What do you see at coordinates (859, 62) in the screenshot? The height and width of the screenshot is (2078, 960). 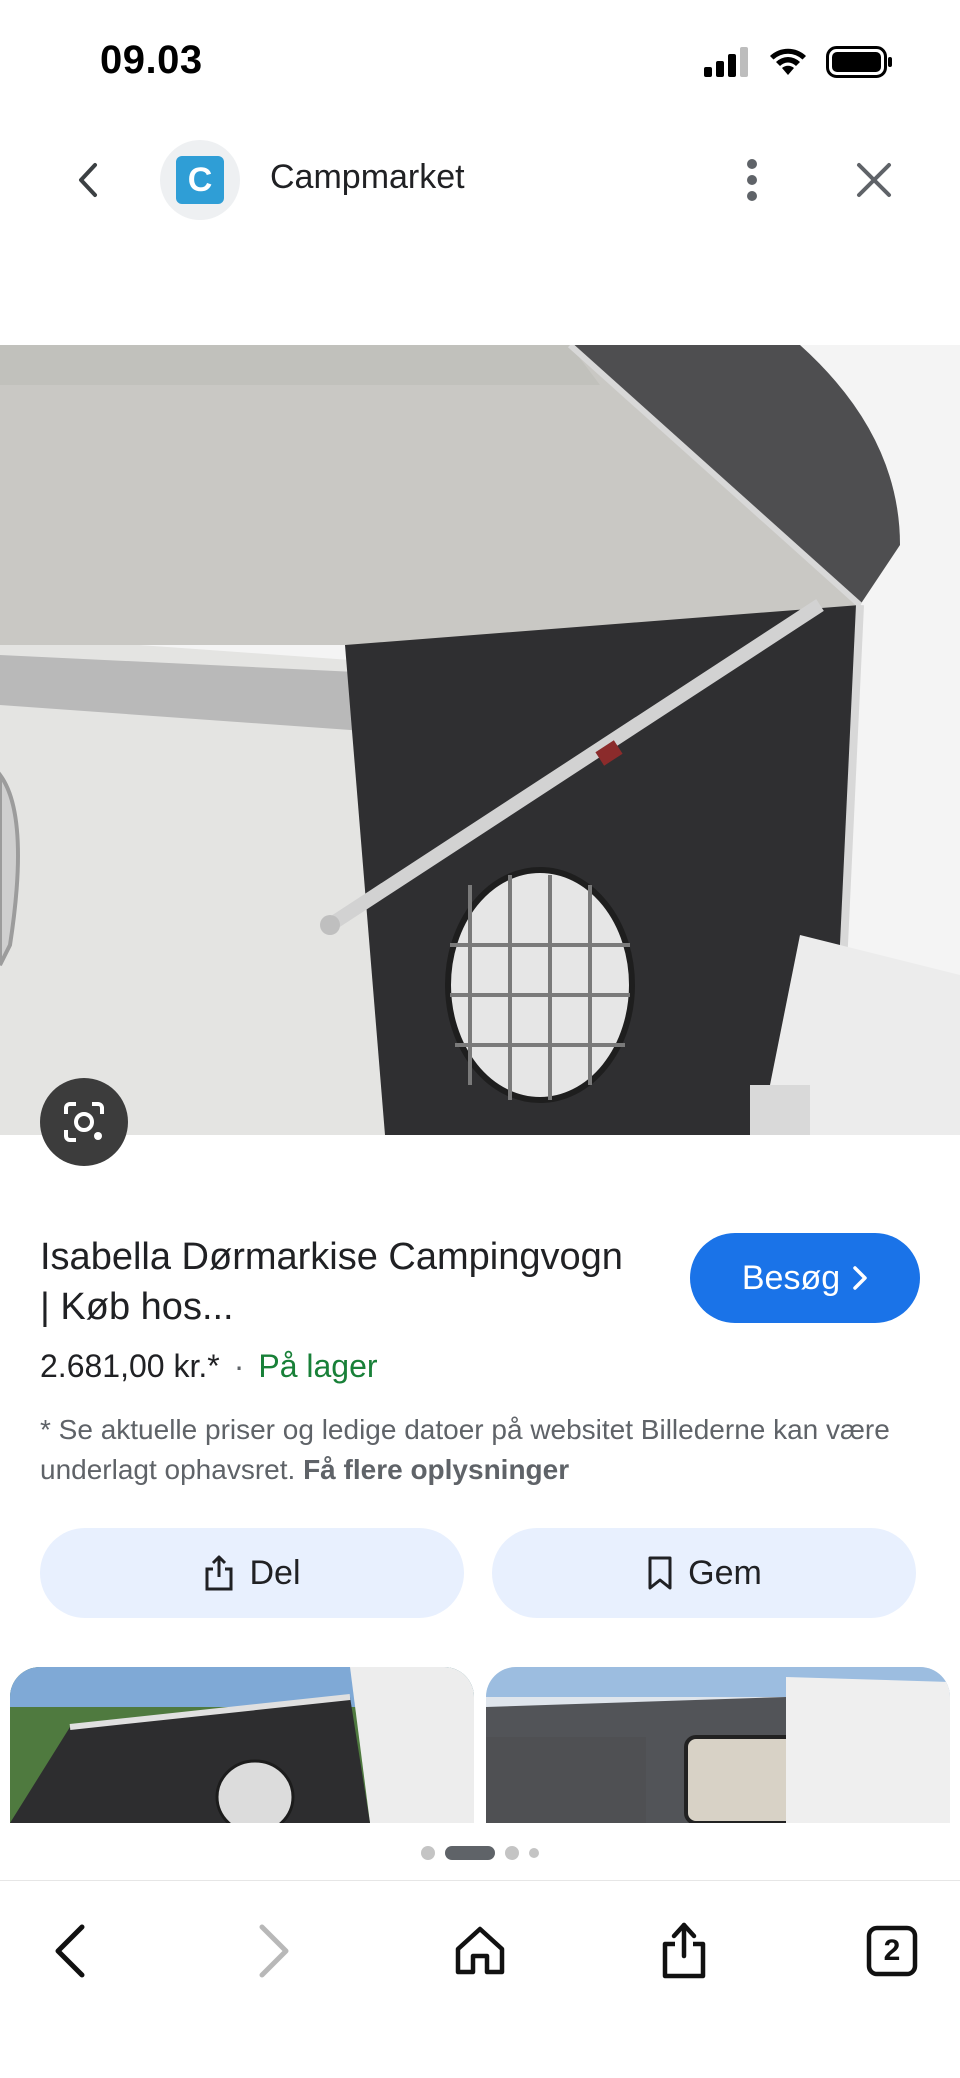 I see `battery-icon` at bounding box center [859, 62].